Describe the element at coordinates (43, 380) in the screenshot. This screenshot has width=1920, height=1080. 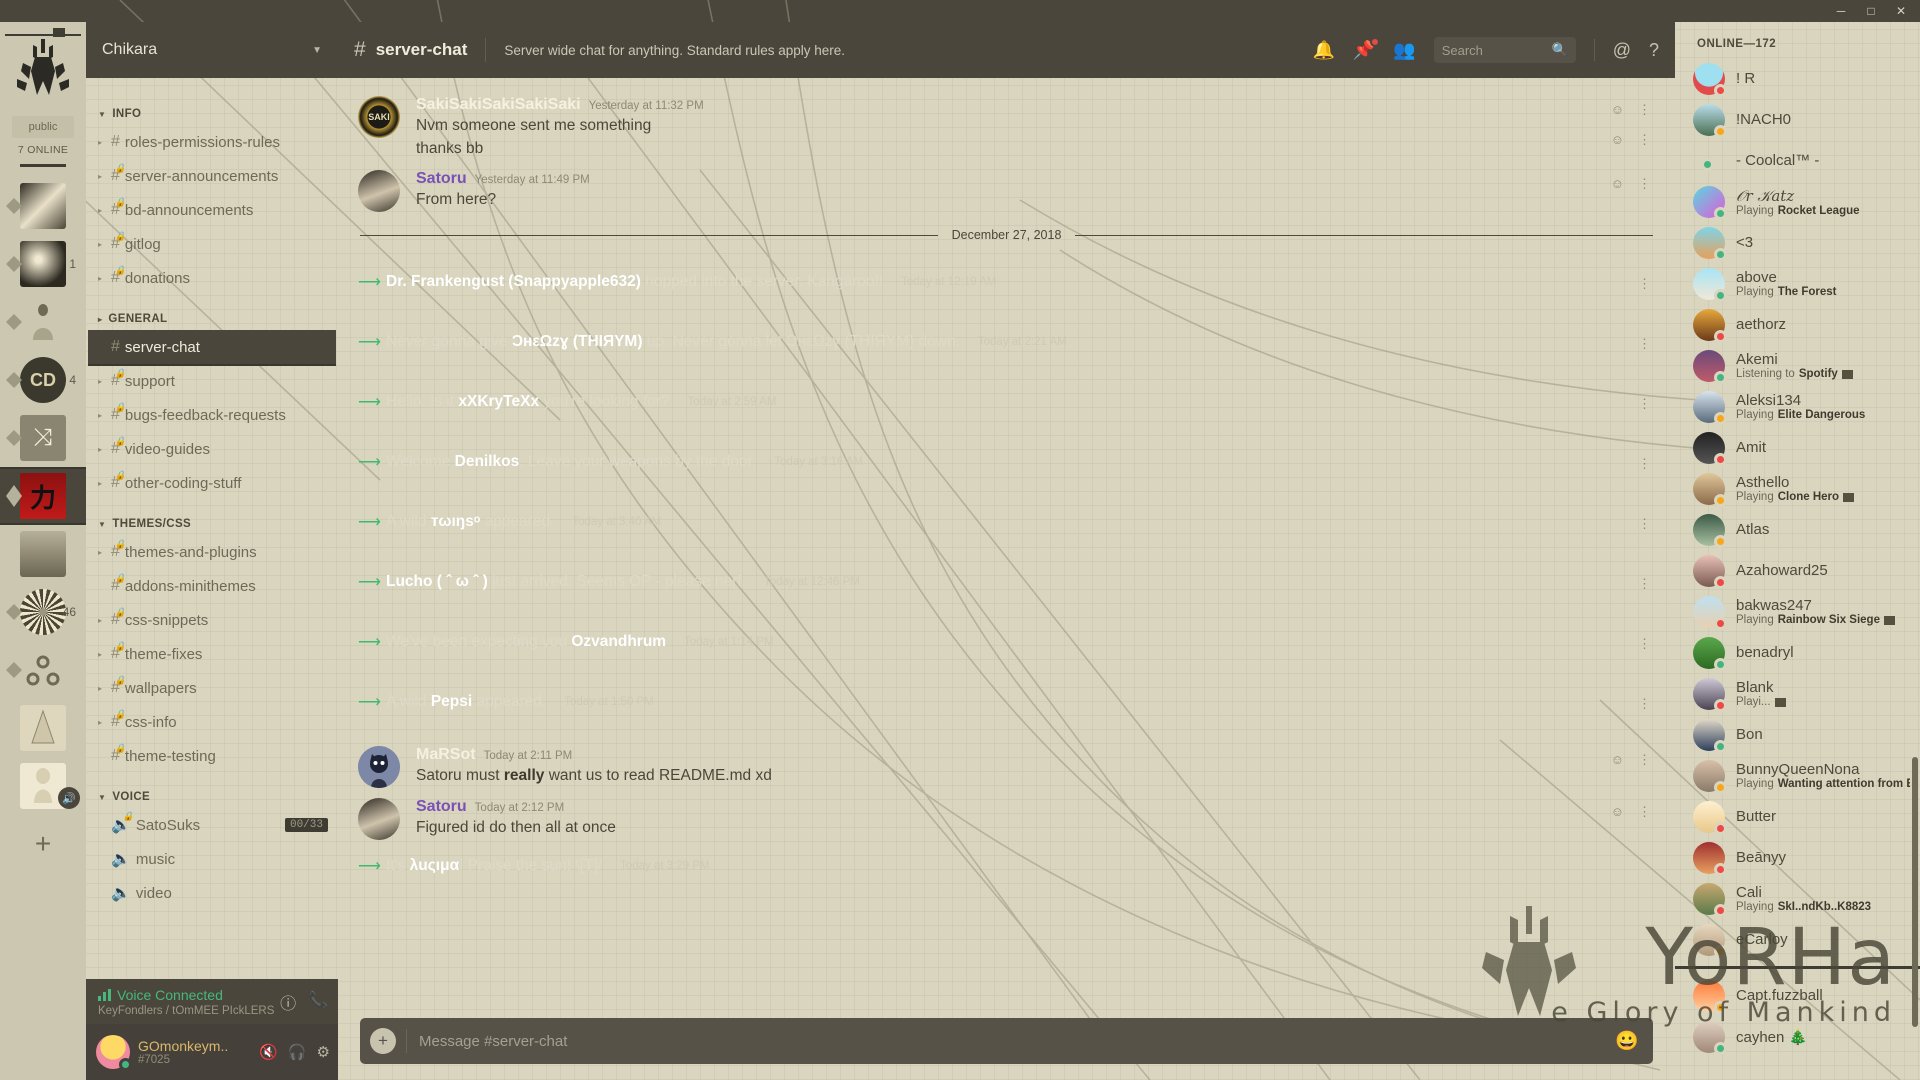
I see `guild-item-4: CD 4` at that location.